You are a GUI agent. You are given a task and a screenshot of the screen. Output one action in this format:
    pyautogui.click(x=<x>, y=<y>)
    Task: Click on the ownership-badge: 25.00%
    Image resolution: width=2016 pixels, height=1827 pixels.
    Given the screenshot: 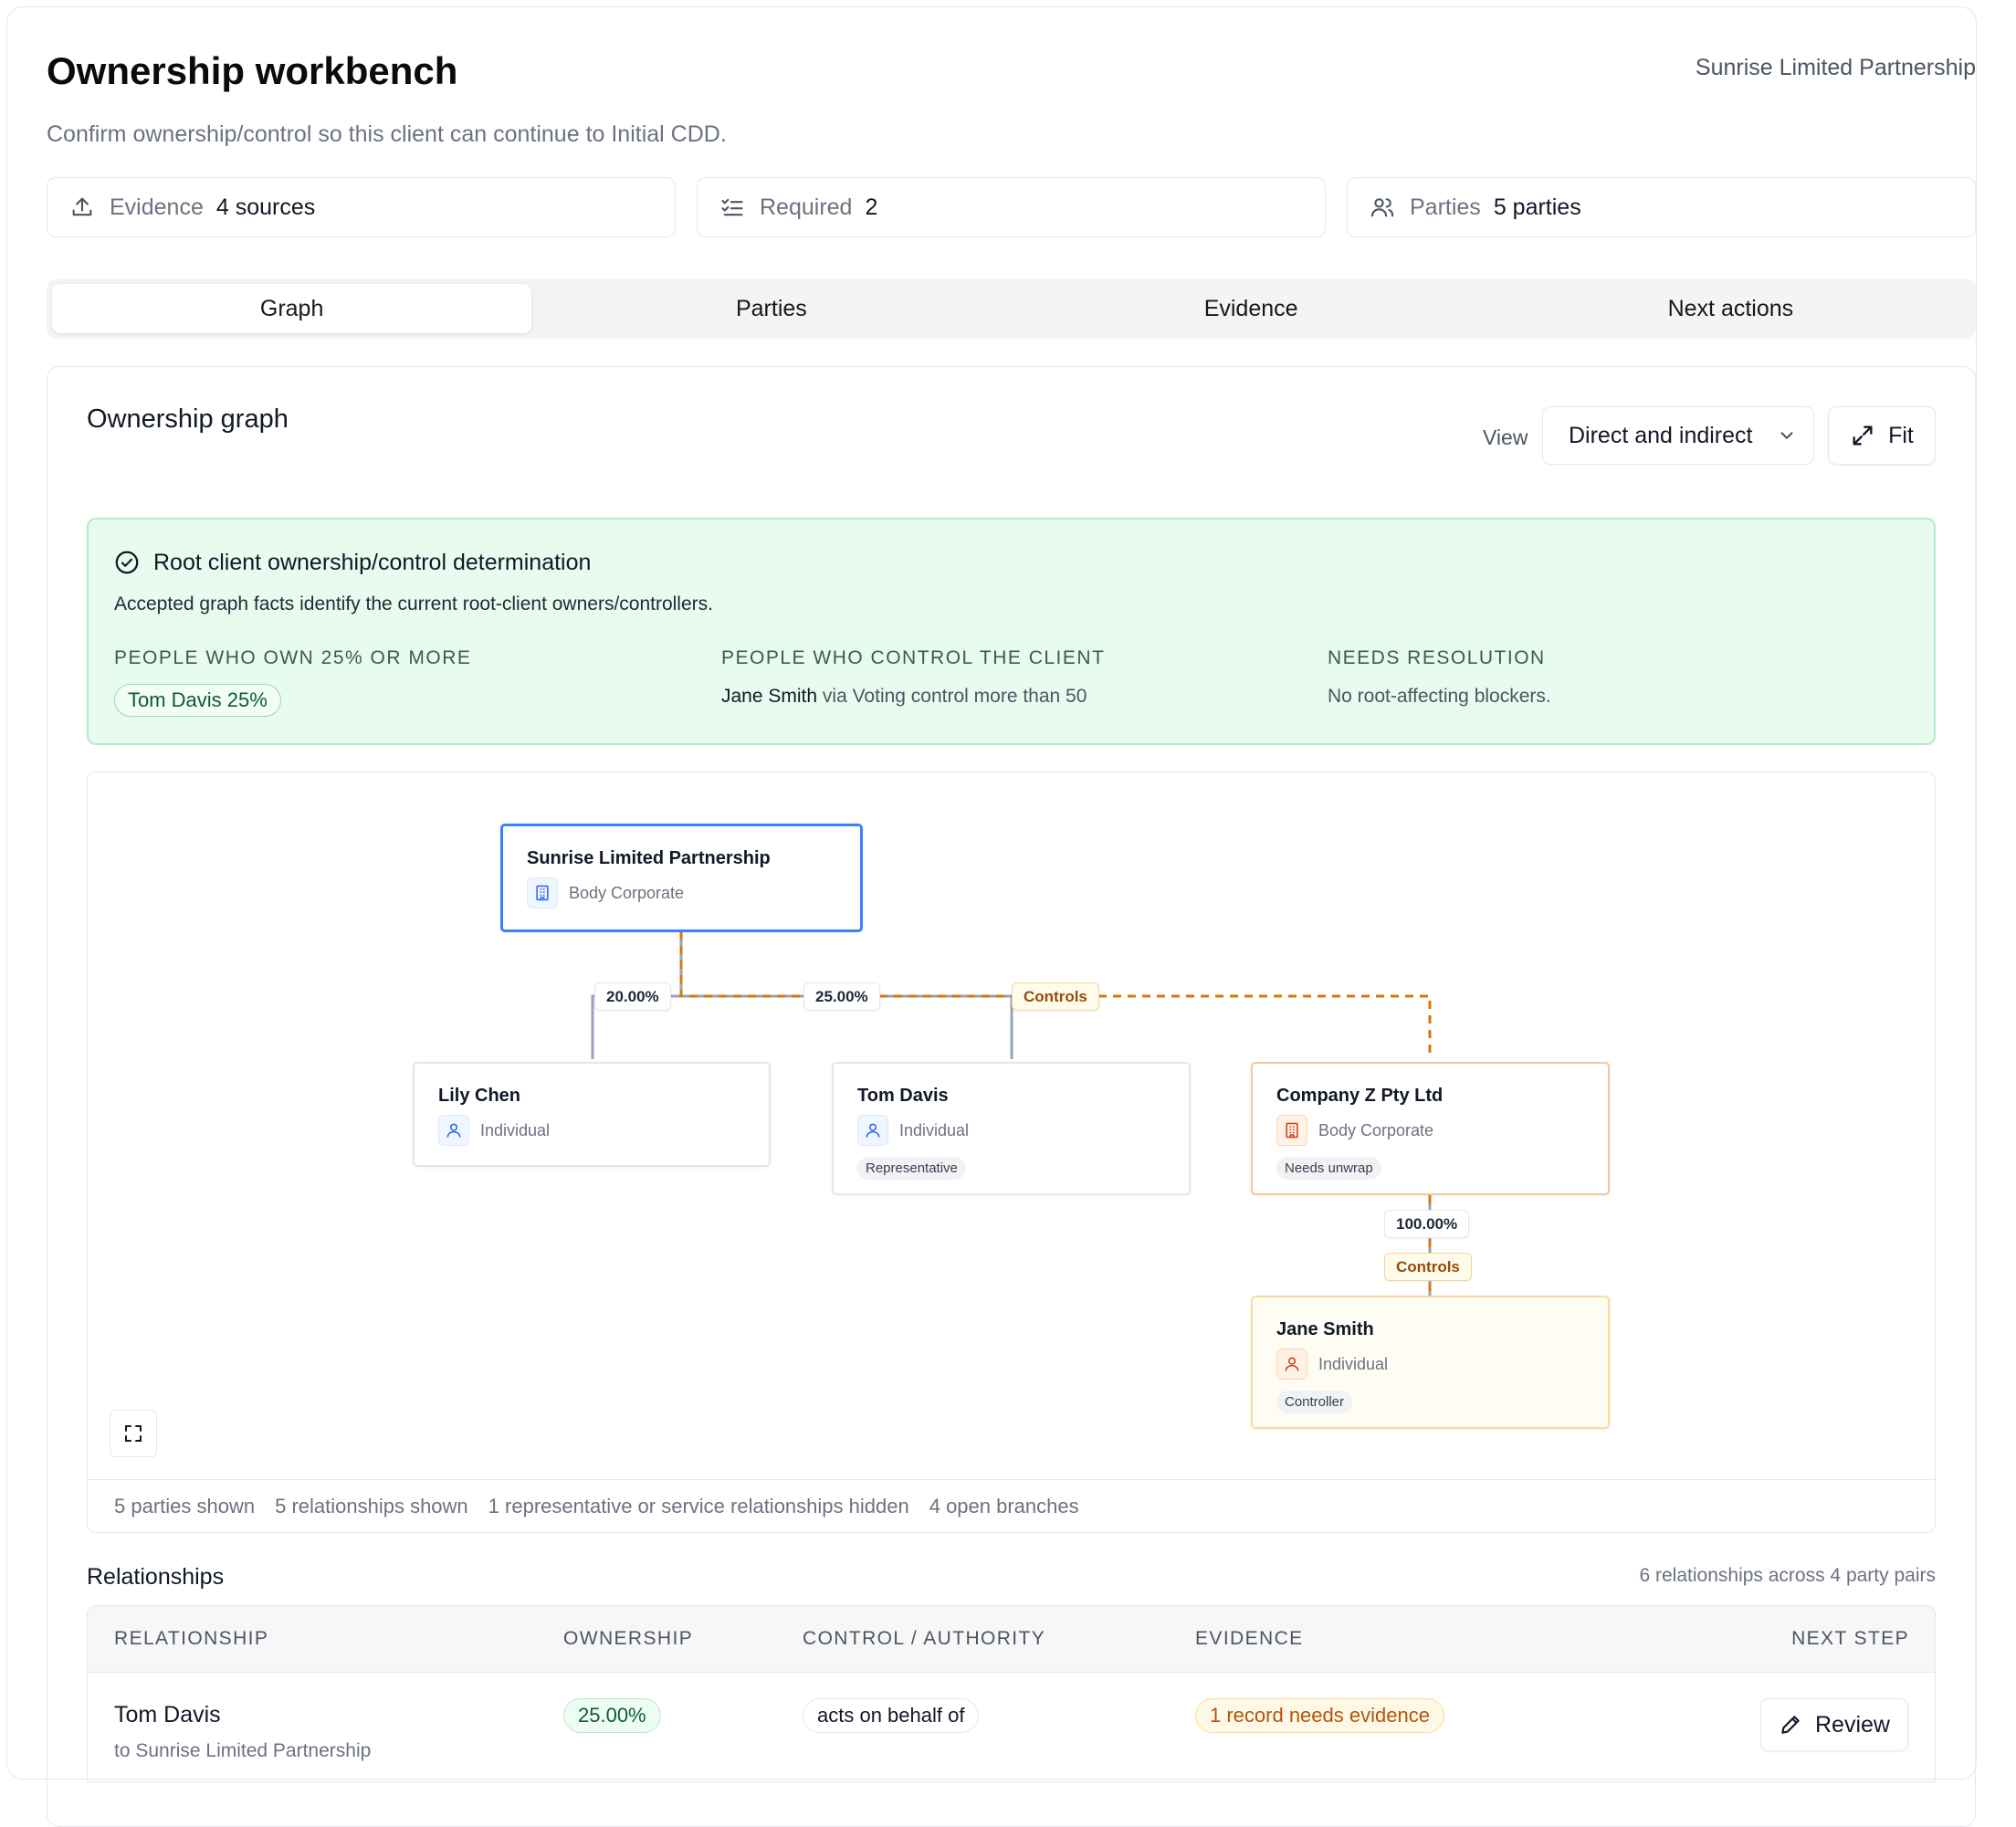 What is the action you would take?
    pyautogui.click(x=612, y=1715)
    